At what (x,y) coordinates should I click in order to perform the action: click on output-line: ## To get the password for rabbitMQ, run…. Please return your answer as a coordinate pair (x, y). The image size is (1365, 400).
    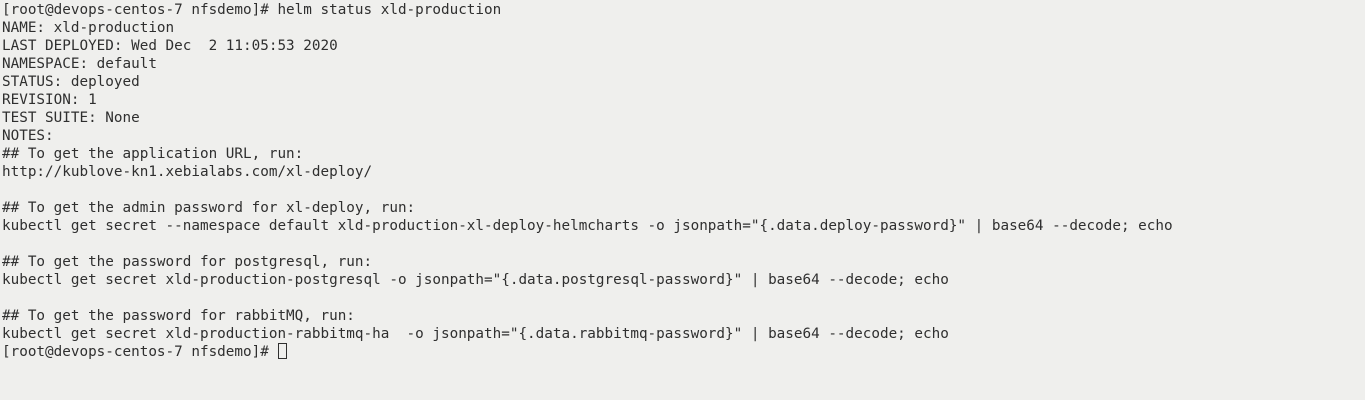
    Looking at the image, I should click on (178, 316).